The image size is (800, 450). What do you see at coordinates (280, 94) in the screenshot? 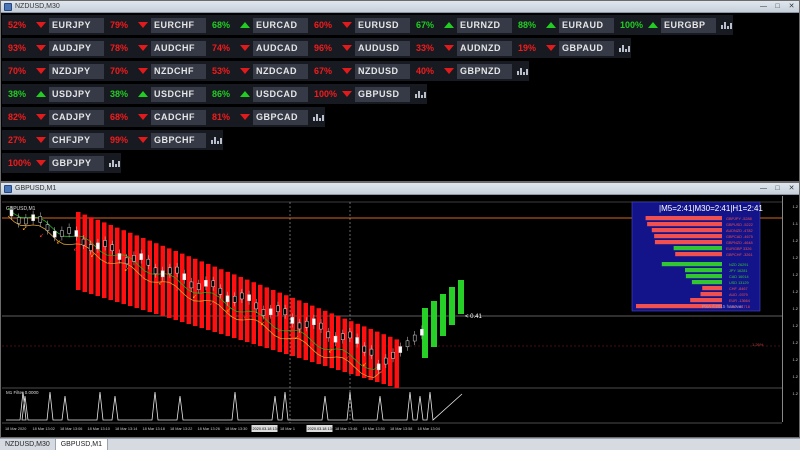
I see `pair-label: USDCAD` at bounding box center [280, 94].